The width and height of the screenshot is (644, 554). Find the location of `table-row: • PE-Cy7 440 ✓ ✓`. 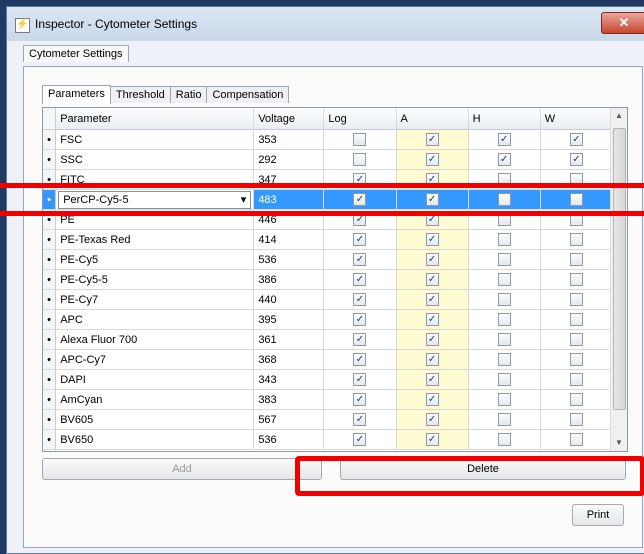

table-row: • PE-Cy7 440 ✓ ✓ is located at coordinates (328, 299).